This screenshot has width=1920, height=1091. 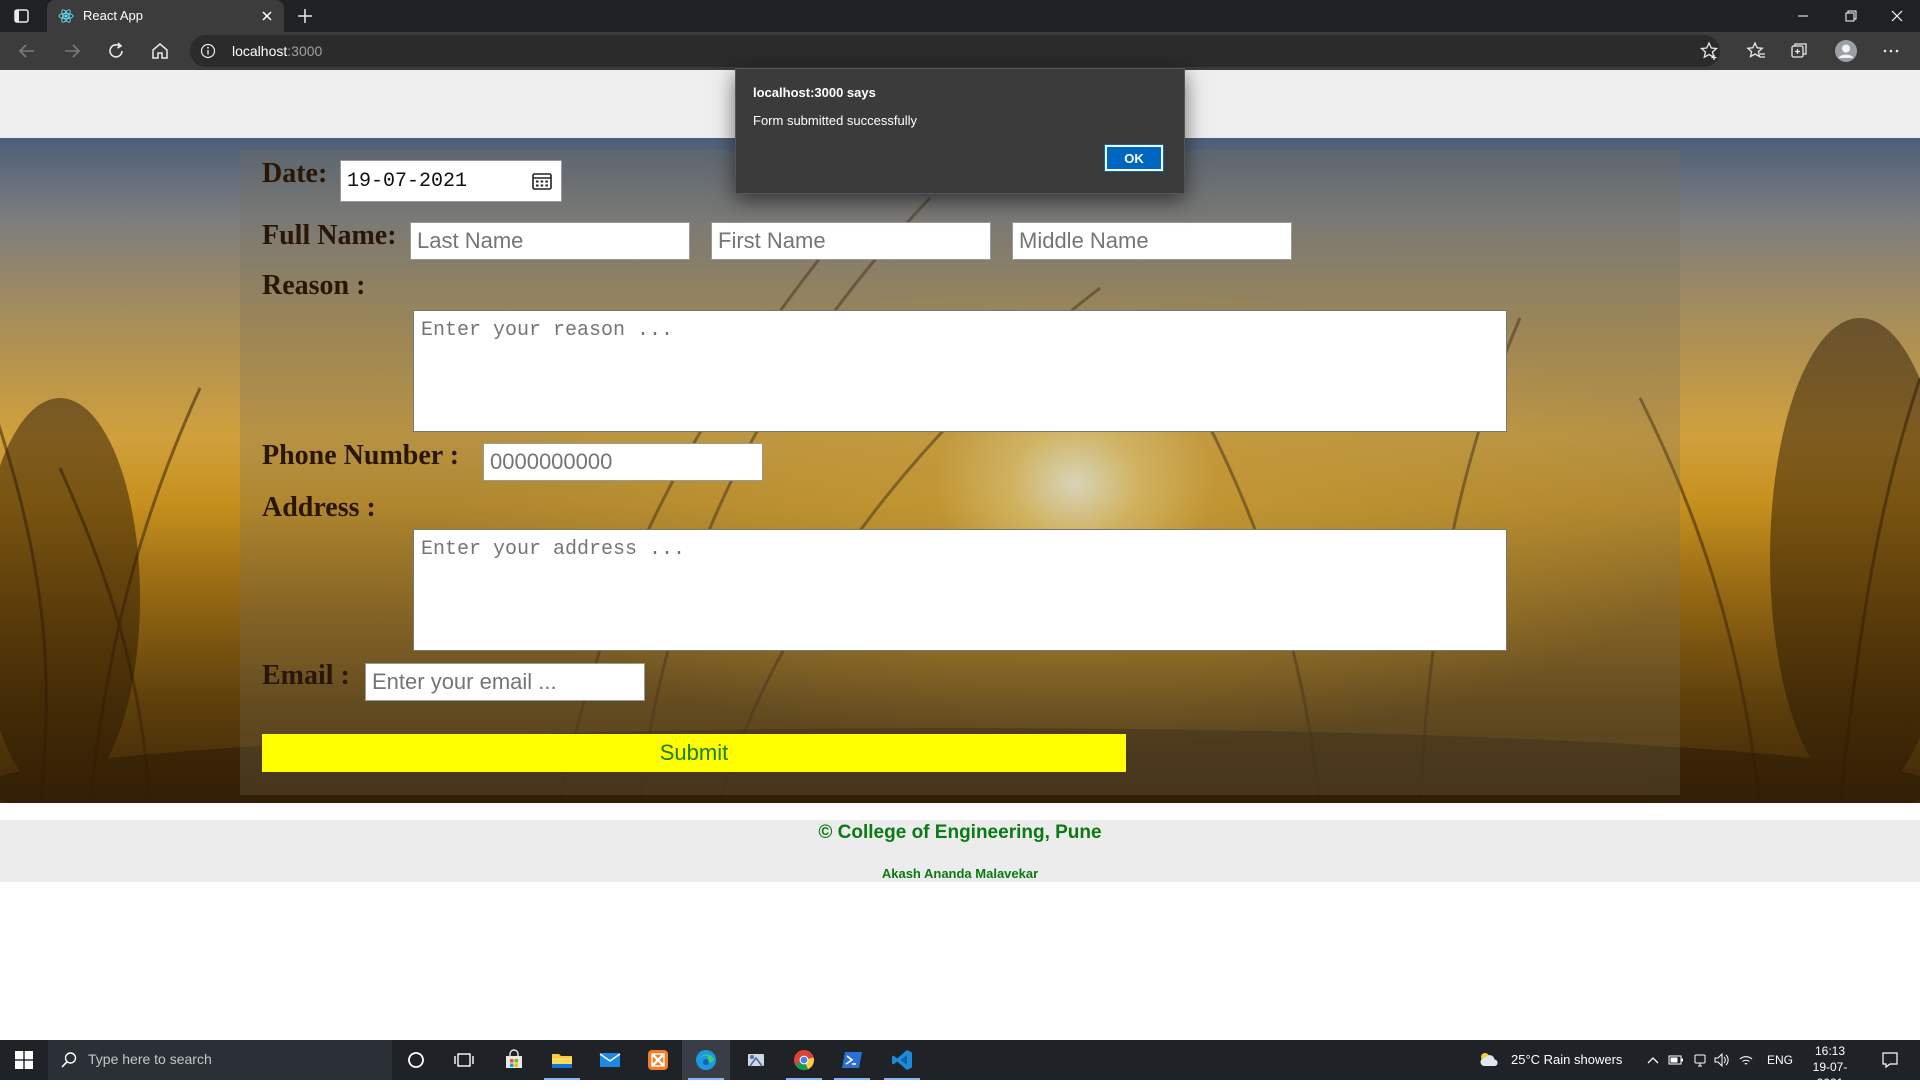 What do you see at coordinates (852, 1060) in the screenshot?
I see `powershell-icon` at bounding box center [852, 1060].